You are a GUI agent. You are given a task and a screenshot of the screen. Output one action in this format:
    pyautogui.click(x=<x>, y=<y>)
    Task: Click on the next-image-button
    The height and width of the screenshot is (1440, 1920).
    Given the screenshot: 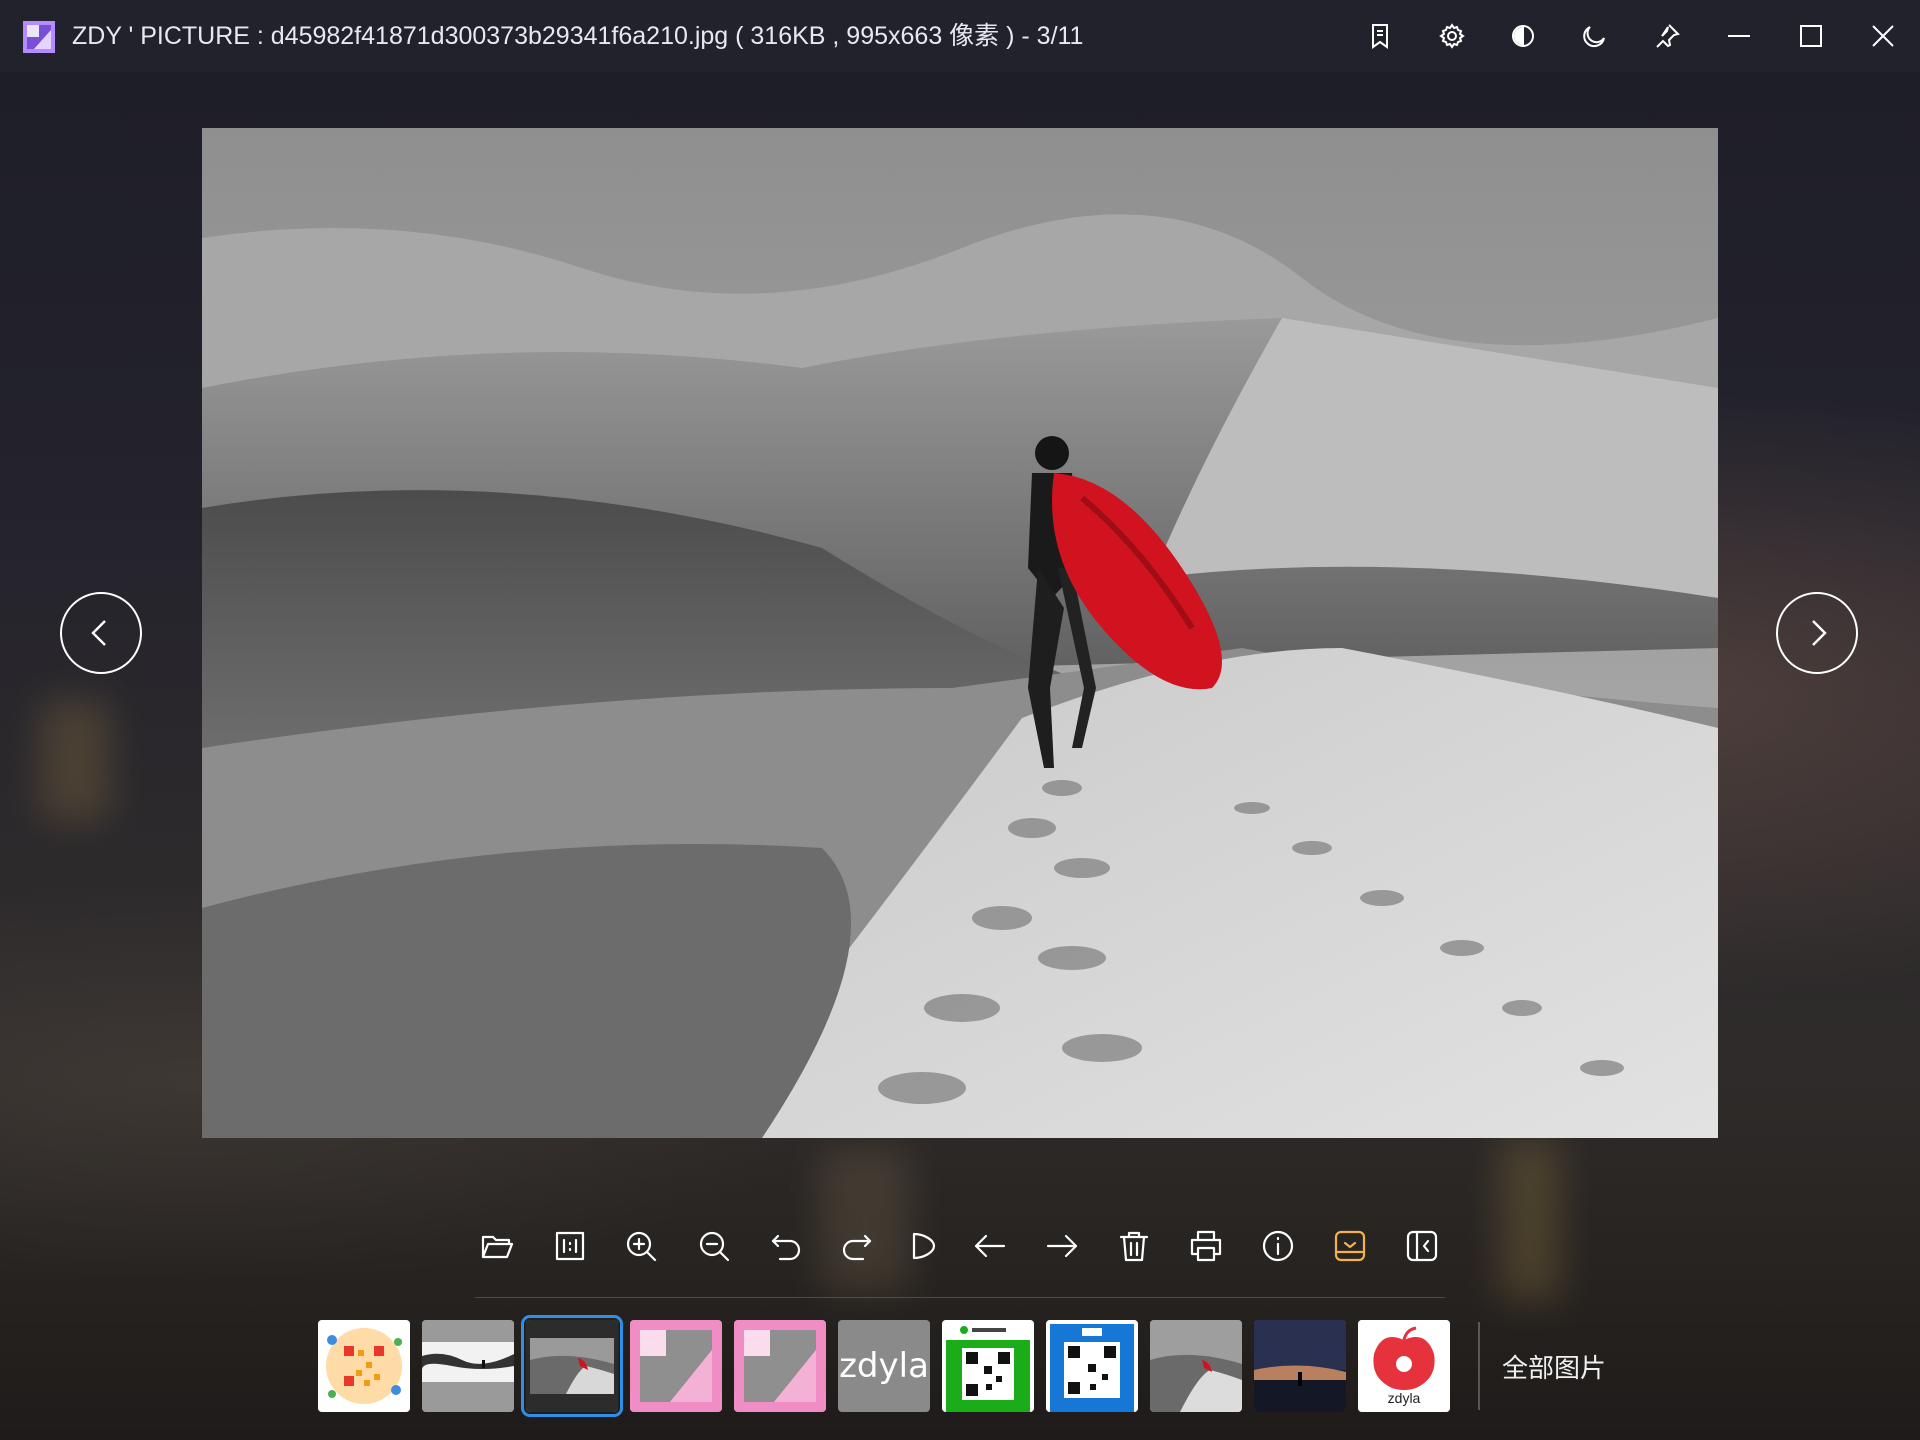 What is the action you would take?
    pyautogui.click(x=1817, y=633)
    